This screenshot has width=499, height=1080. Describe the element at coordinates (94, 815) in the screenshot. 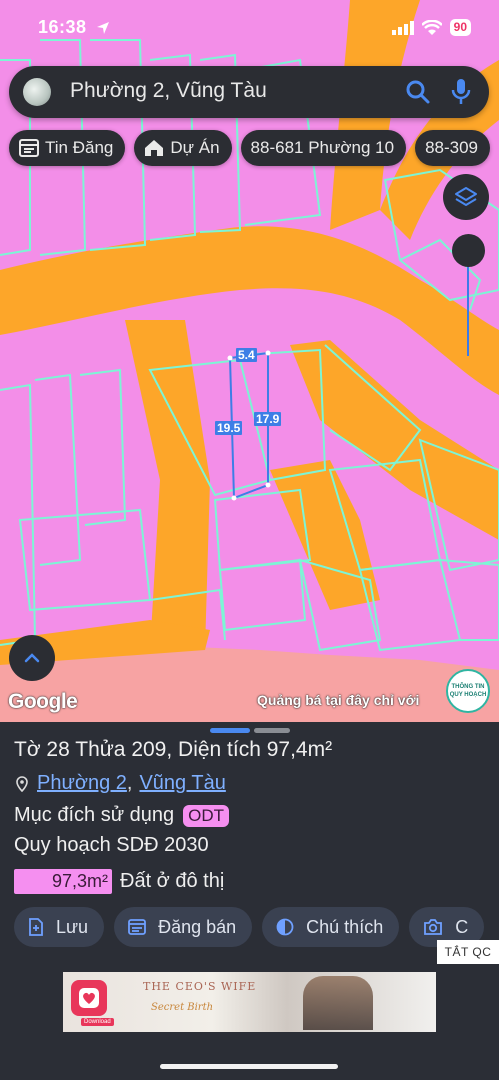

I see `purpose-label: Mục đích sử dụng` at that location.